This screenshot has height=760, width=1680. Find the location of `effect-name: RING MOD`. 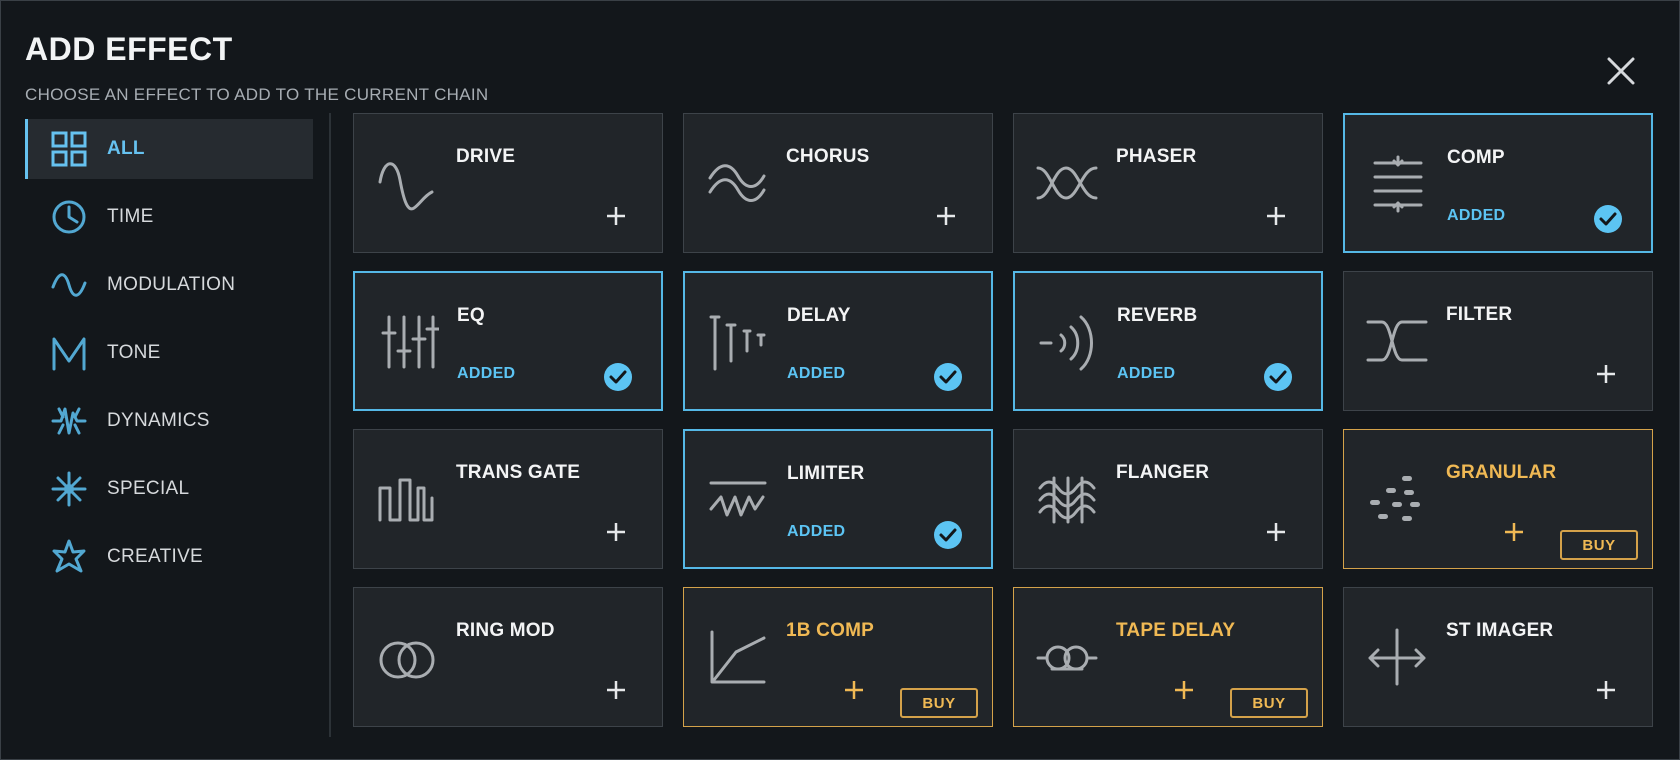

effect-name: RING MOD is located at coordinates (505, 630).